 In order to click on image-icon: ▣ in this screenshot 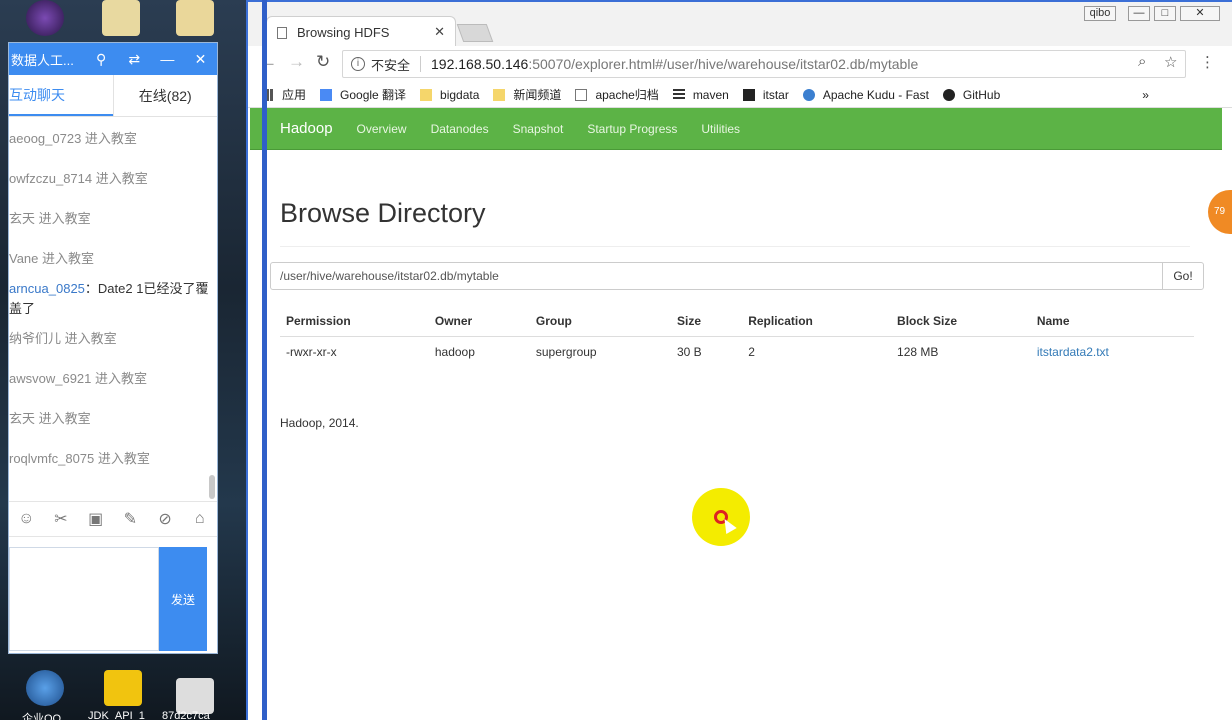, I will do `click(95, 519)`.